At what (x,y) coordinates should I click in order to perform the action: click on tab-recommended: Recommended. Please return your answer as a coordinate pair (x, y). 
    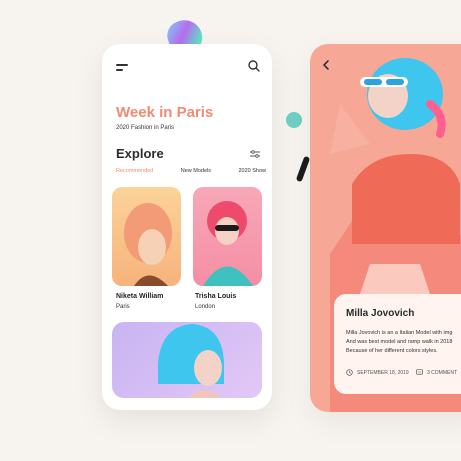
    Looking at the image, I should click on (134, 171).